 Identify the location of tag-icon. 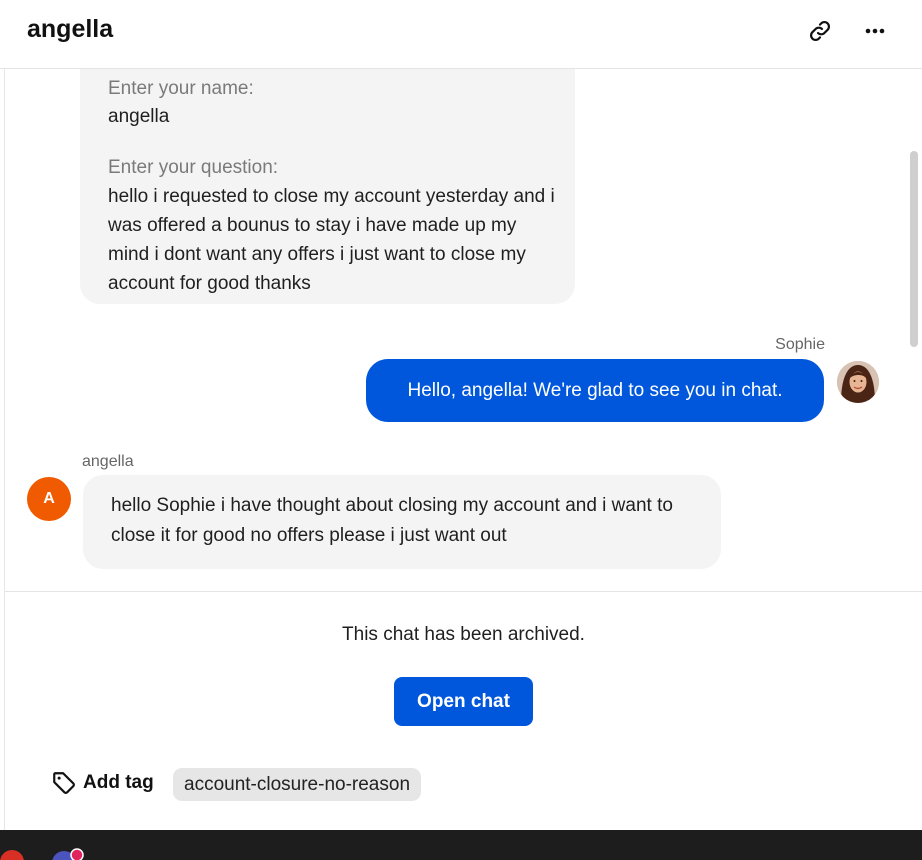
(64, 783).